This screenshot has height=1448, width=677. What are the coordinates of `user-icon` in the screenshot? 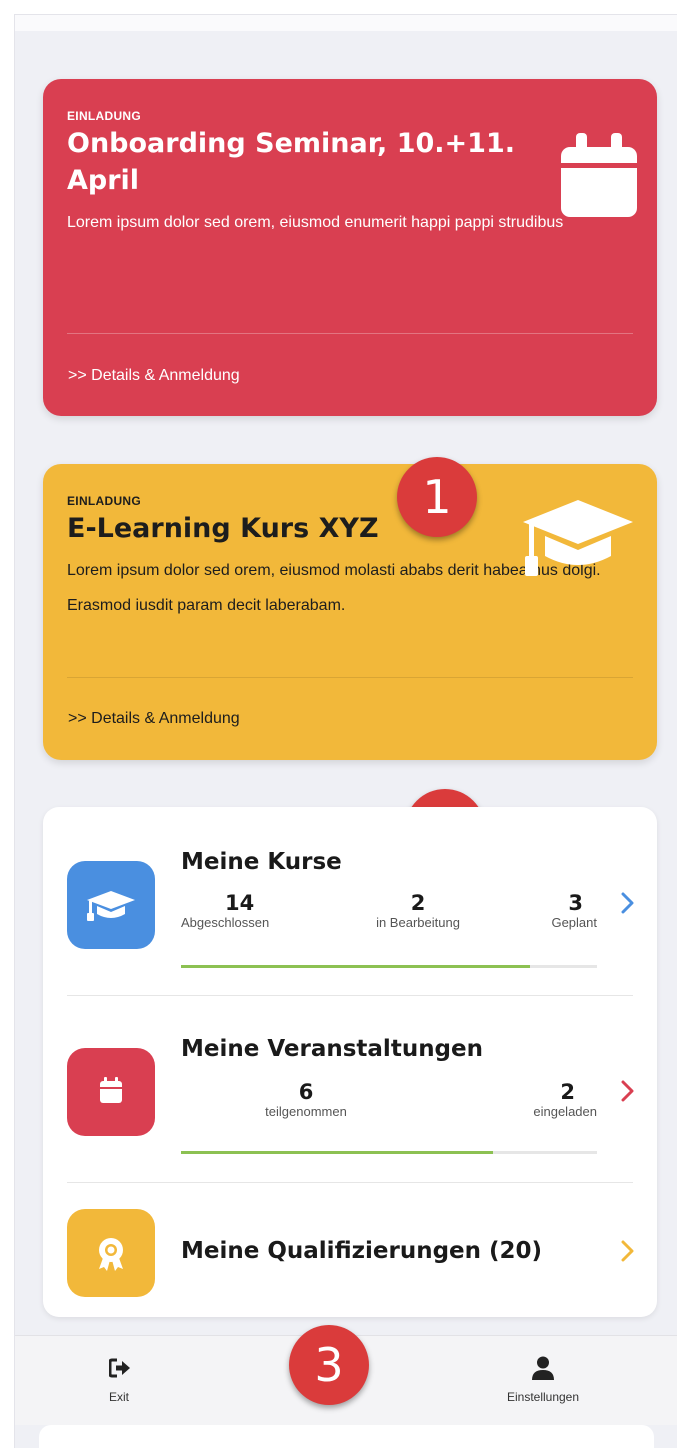 It's located at (543, 1368).